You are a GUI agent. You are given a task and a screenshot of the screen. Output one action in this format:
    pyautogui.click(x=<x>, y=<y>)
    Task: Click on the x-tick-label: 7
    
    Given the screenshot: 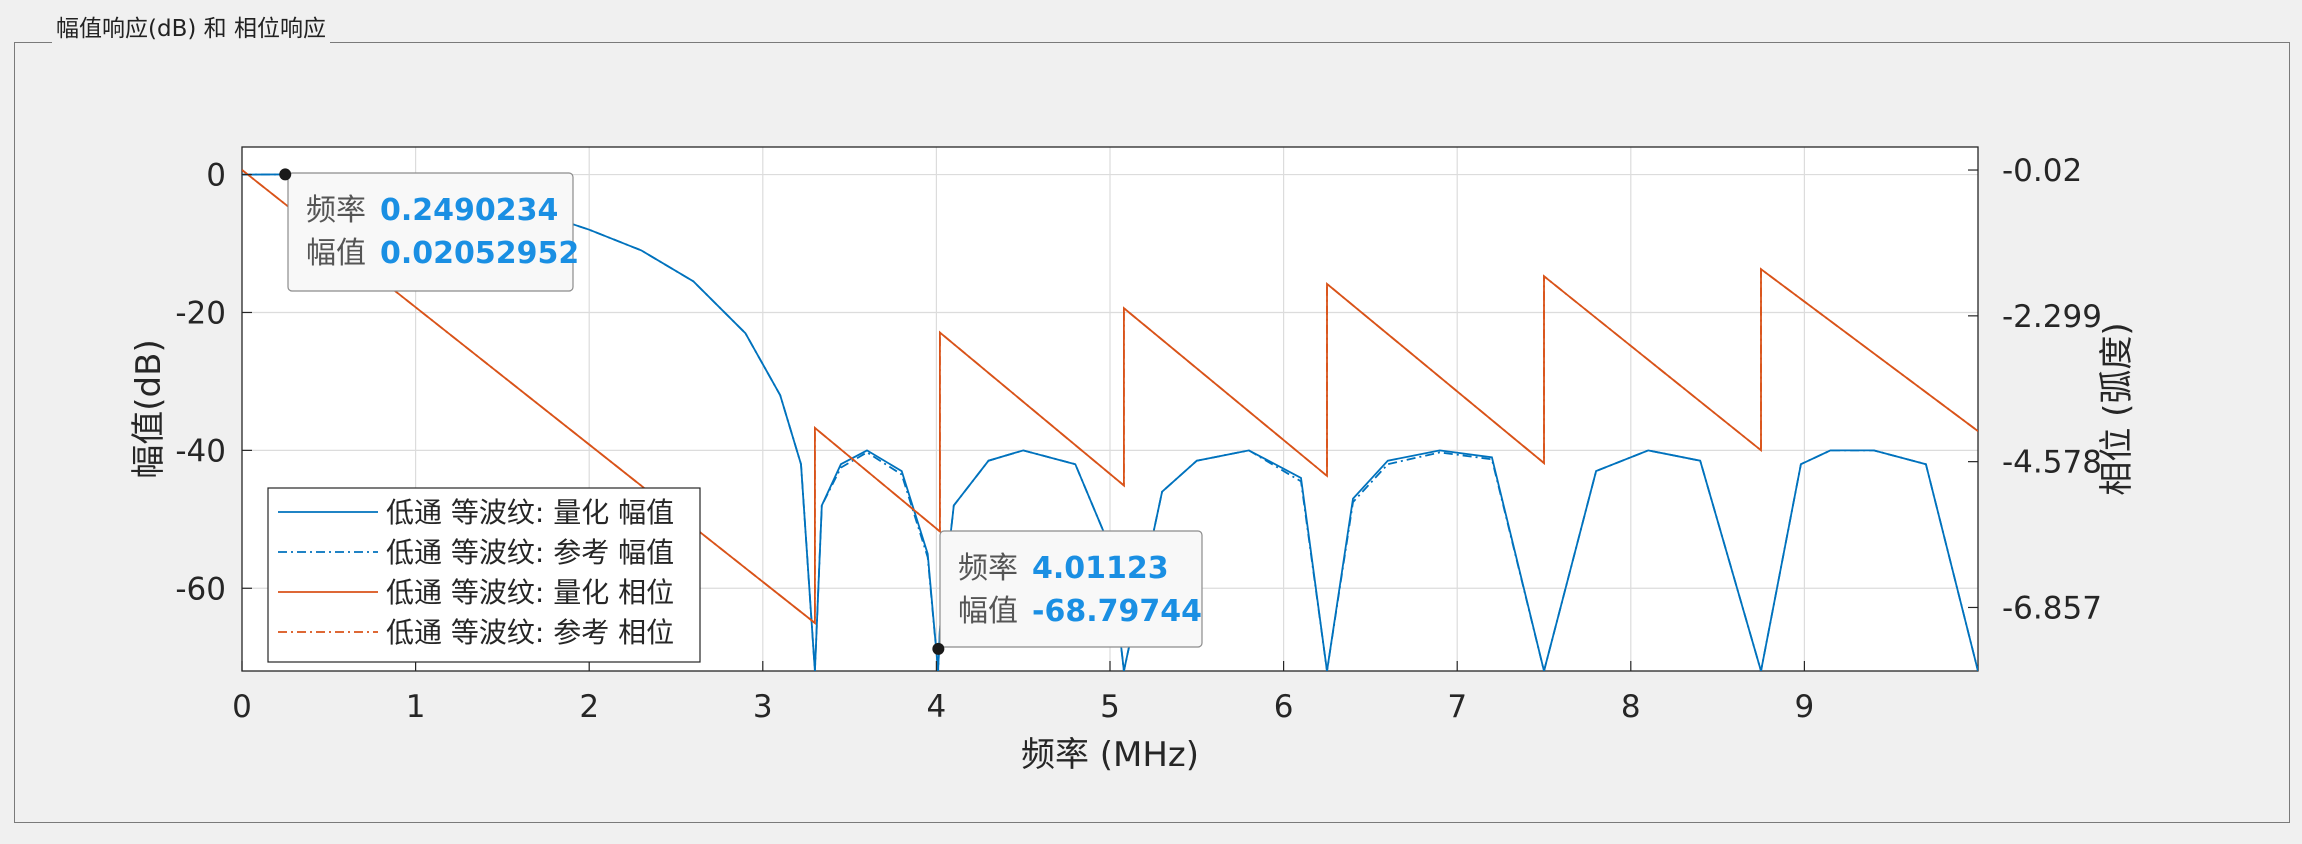 What is the action you would take?
    pyautogui.click(x=1457, y=707)
    